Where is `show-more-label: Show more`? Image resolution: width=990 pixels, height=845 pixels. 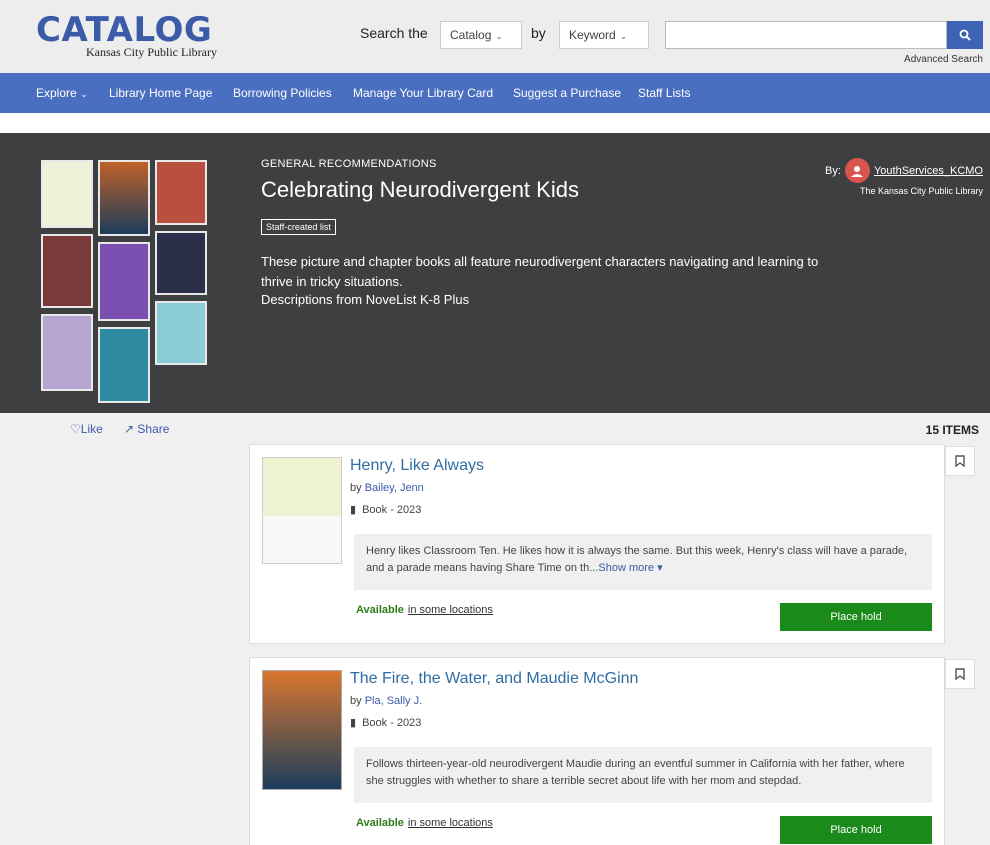
show-more-label: Show more is located at coordinates (626, 568).